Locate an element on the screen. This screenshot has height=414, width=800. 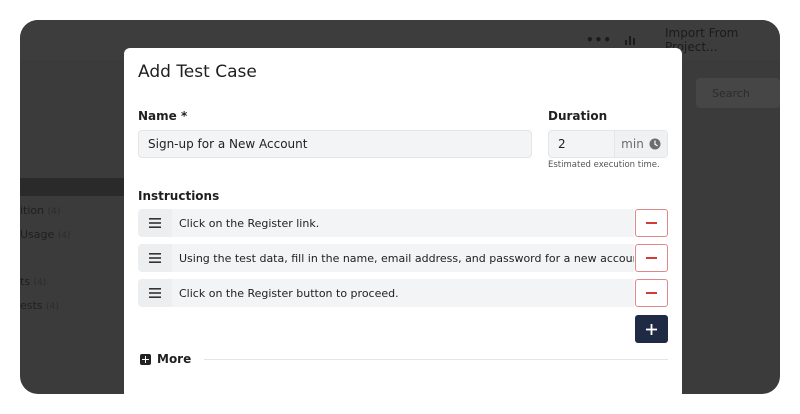
more-toggle: More is located at coordinates (165, 359).